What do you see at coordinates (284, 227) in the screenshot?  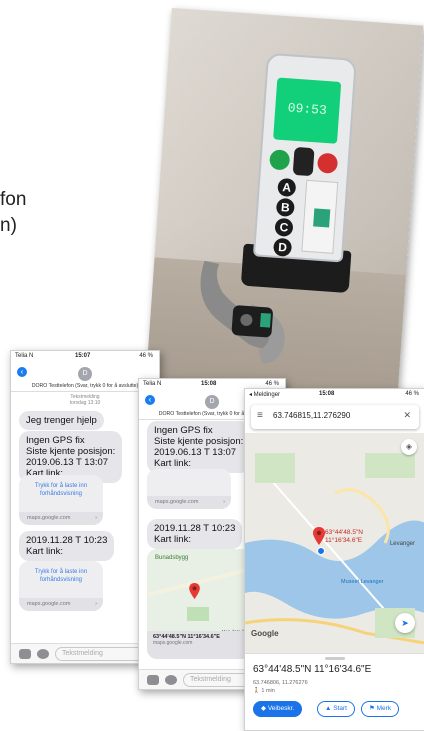 I see `key-c: C` at bounding box center [284, 227].